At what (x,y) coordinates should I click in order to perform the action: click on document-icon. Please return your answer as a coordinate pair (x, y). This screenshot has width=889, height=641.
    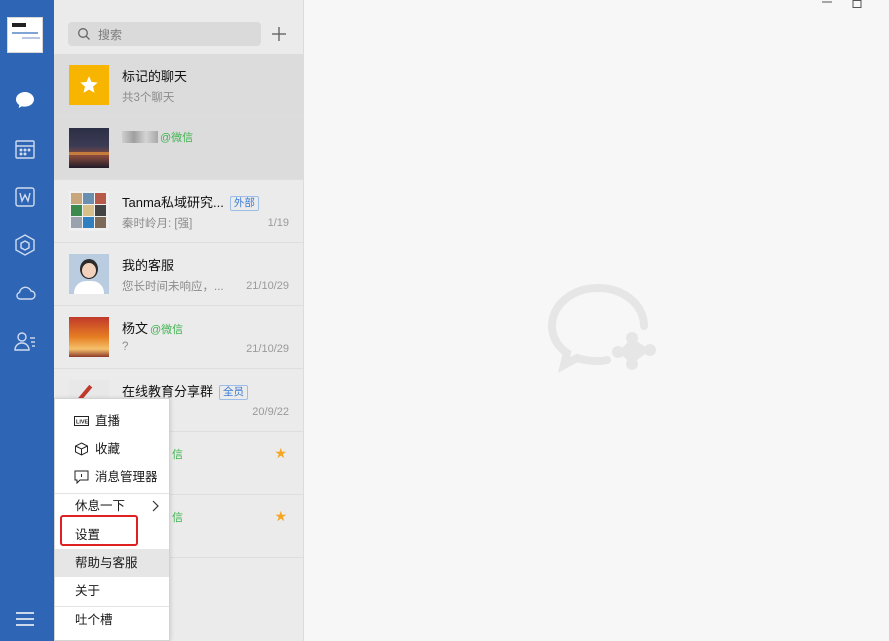
    Looking at the image, I should click on (25, 197).